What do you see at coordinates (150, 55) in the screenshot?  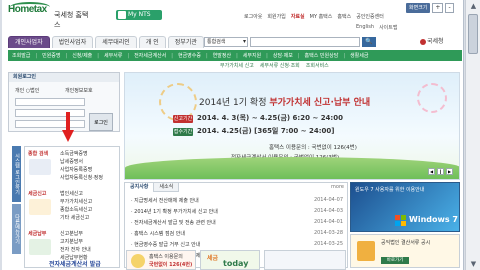 I see `nav-item: 전자세금계산서` at bounding box center [150, 55].